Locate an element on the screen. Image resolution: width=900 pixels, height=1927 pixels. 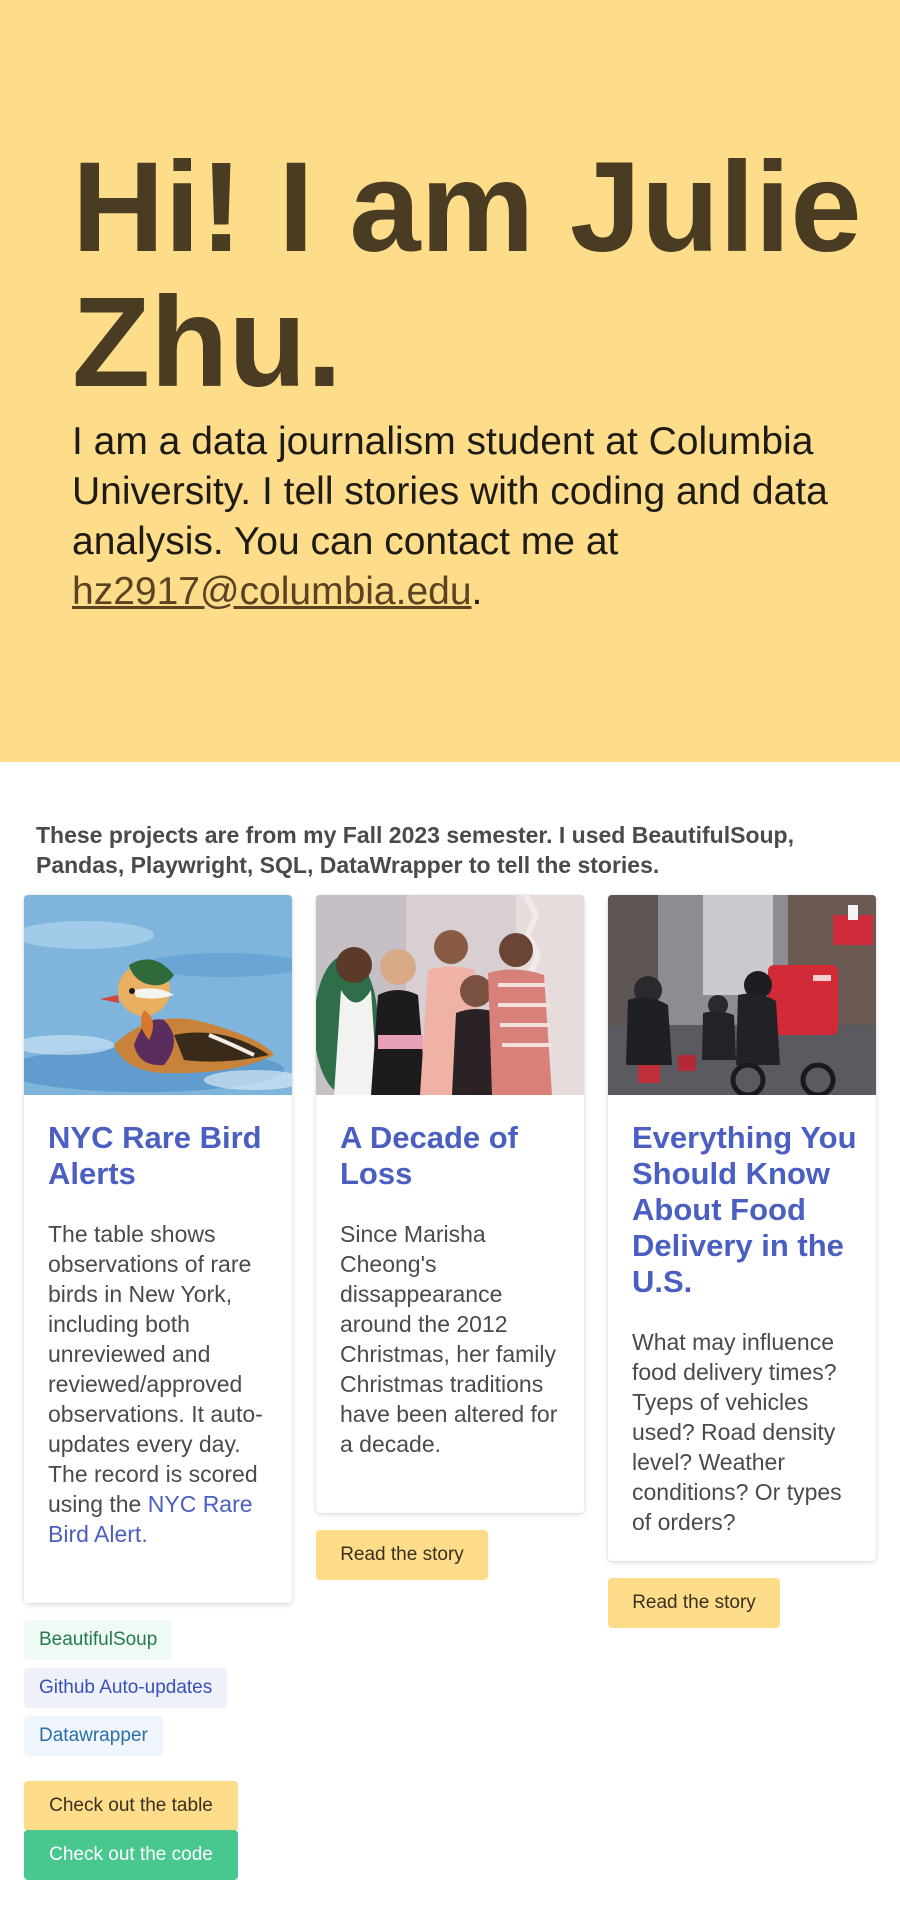
hero-intro-end: . is located at coordinates (477, 591).